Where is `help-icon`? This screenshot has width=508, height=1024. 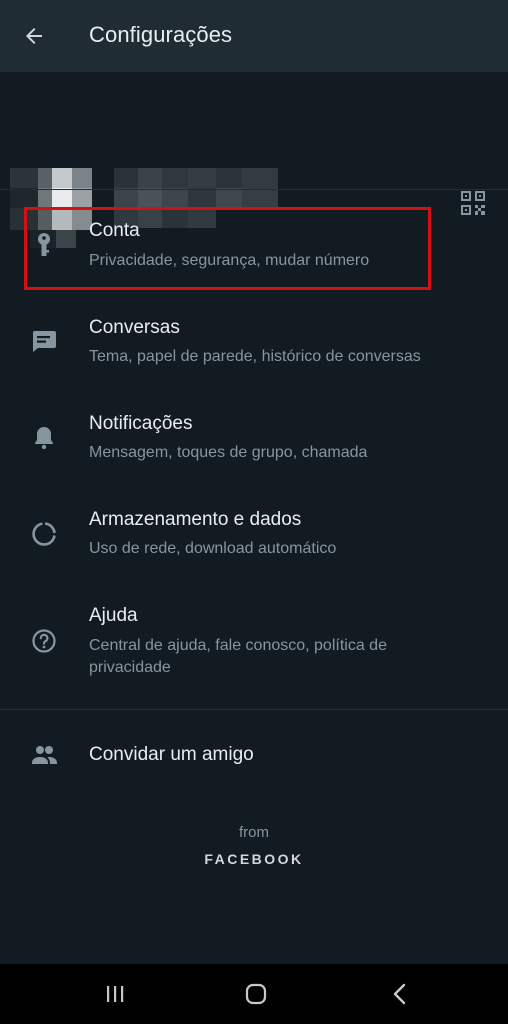
help-icon is located at coordinates (44, 641).